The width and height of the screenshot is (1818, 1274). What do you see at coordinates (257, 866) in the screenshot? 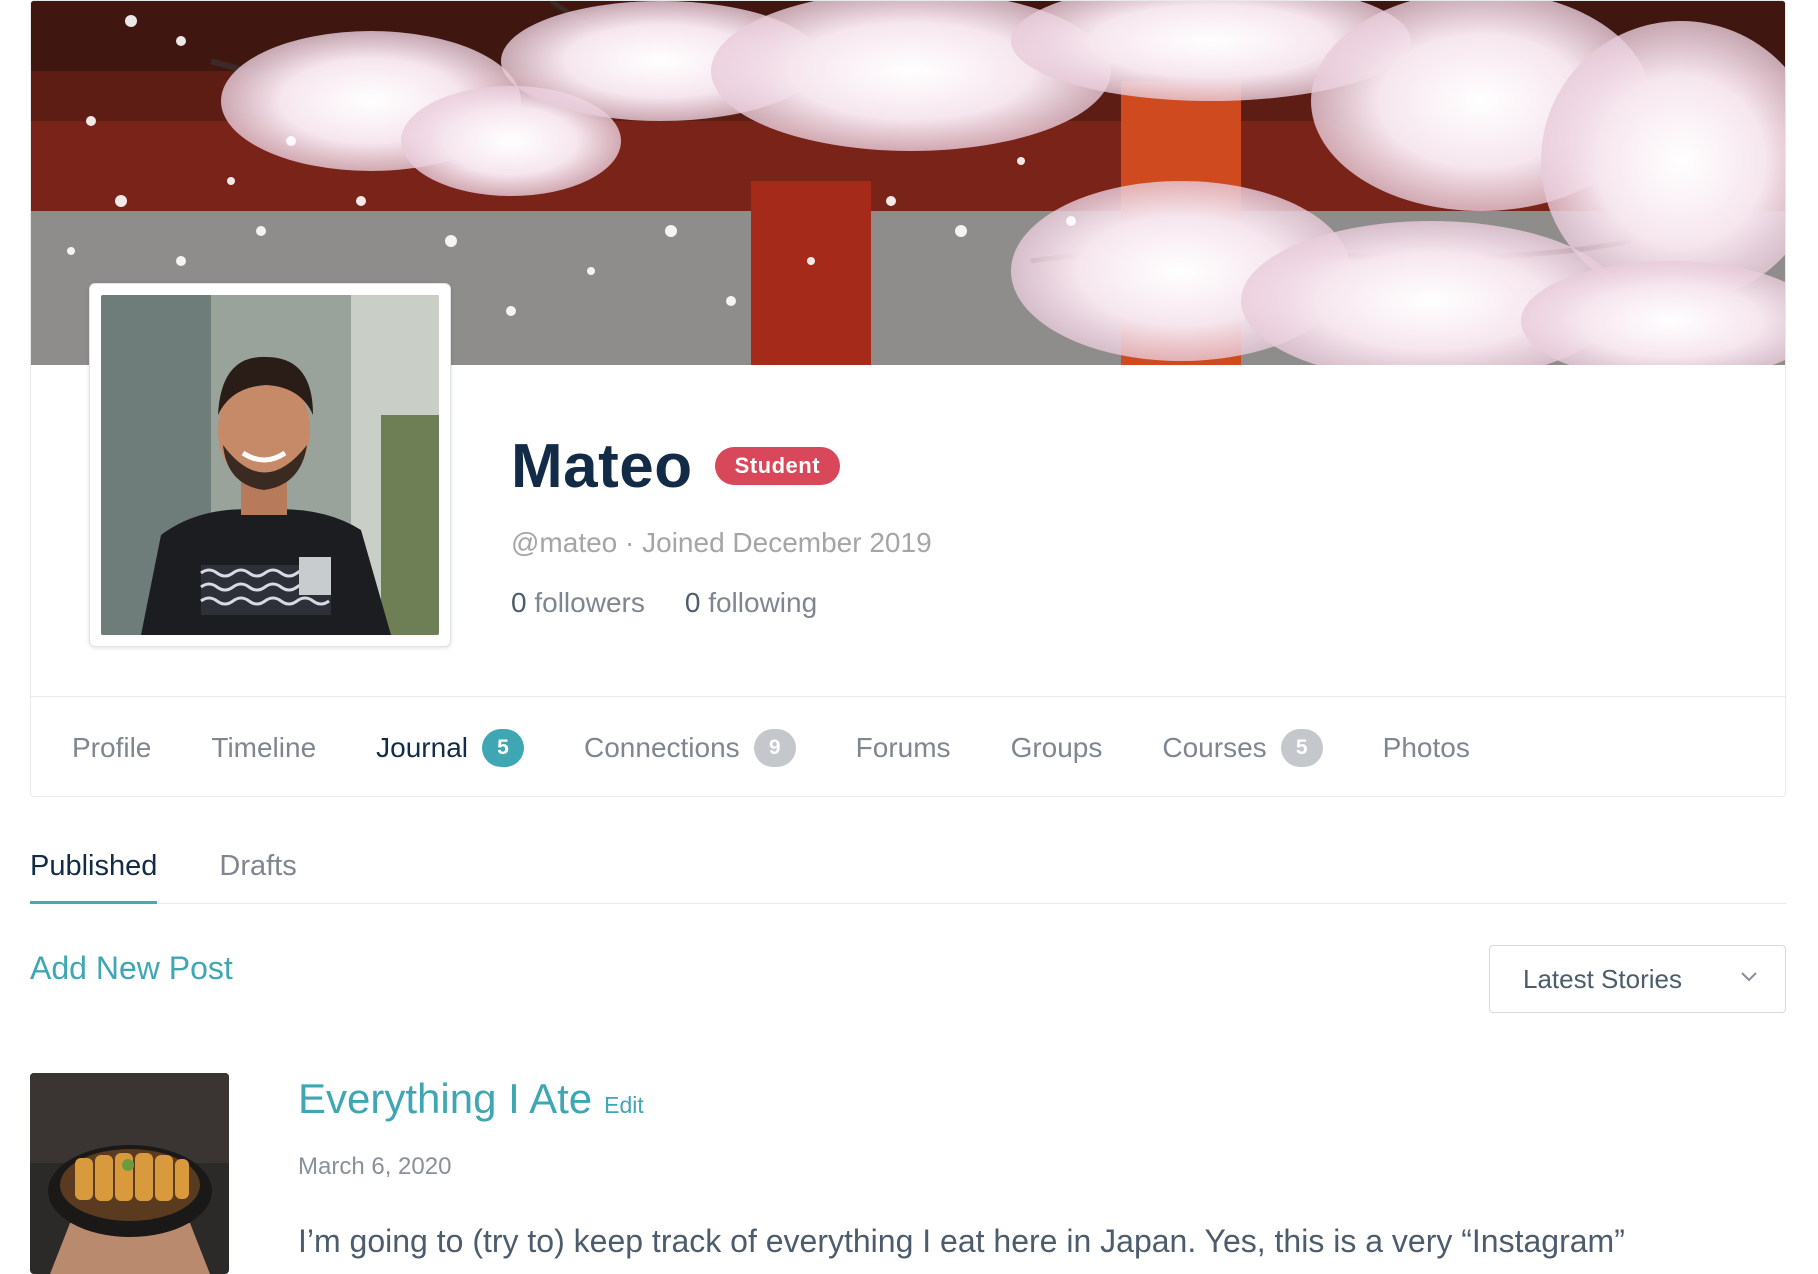
I see `subtab-drafts: Drafts` at bounding box center [257, 866].